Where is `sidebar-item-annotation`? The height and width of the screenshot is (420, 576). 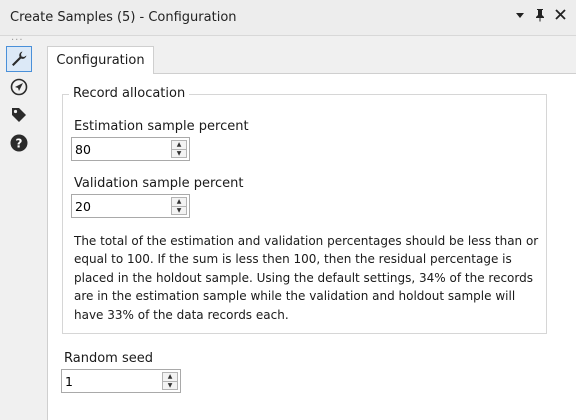
sidebar-item-annotation is located at coordinates (19, 115).